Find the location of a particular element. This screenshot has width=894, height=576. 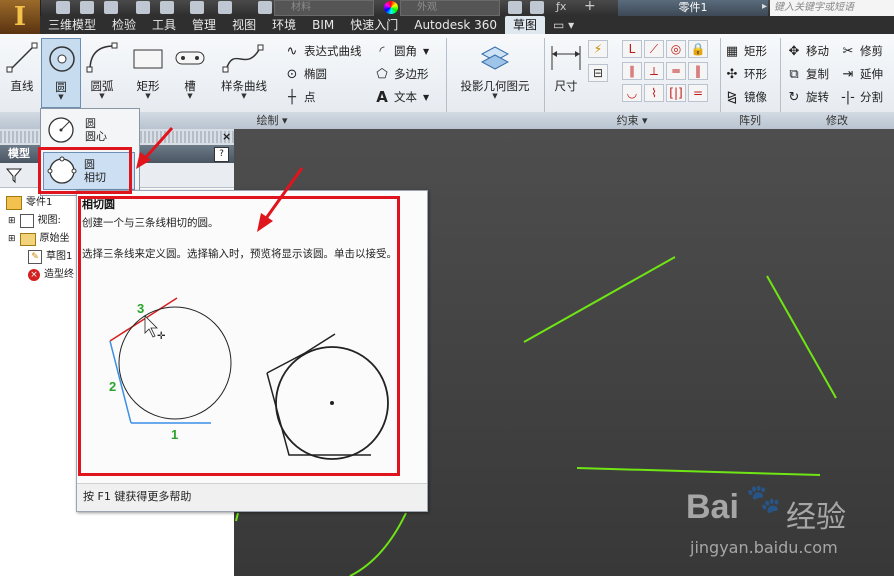

arrow-head is located at coordinates (265, 222).